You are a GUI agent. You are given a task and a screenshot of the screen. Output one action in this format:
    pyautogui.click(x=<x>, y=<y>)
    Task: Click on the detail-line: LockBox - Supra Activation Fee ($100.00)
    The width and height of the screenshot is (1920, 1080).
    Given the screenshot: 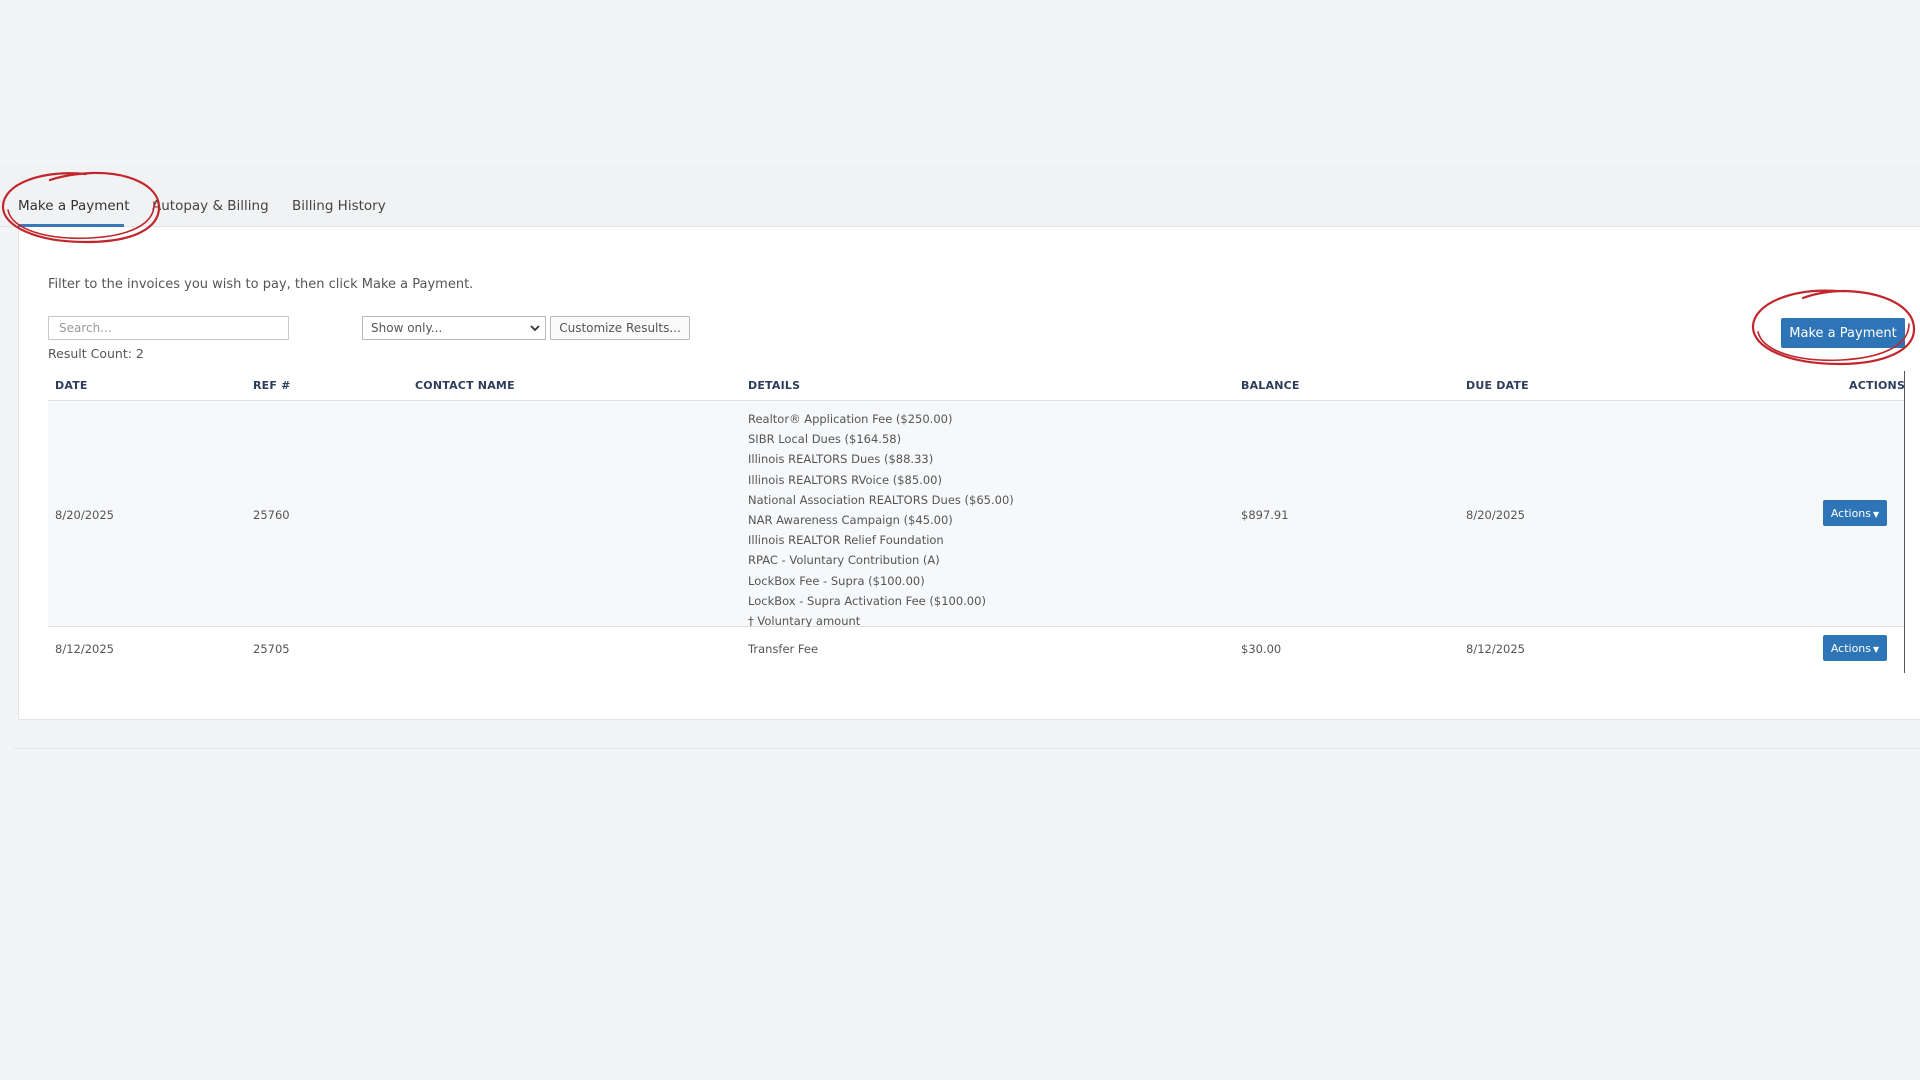 What is the action you would take?
    pyautogui.click(x=867, y=600)
    